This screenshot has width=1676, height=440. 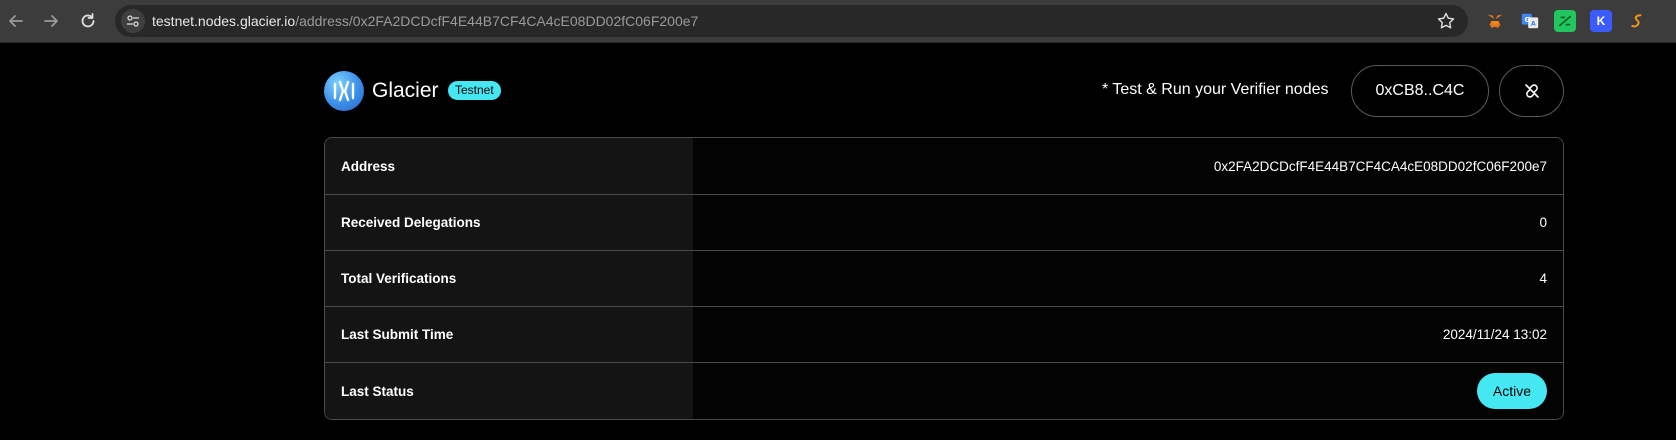 What do you see at coordinates (405, 91) in the screenshot?
I see `brand-name: Glacier` at bounding box center [405, 91].